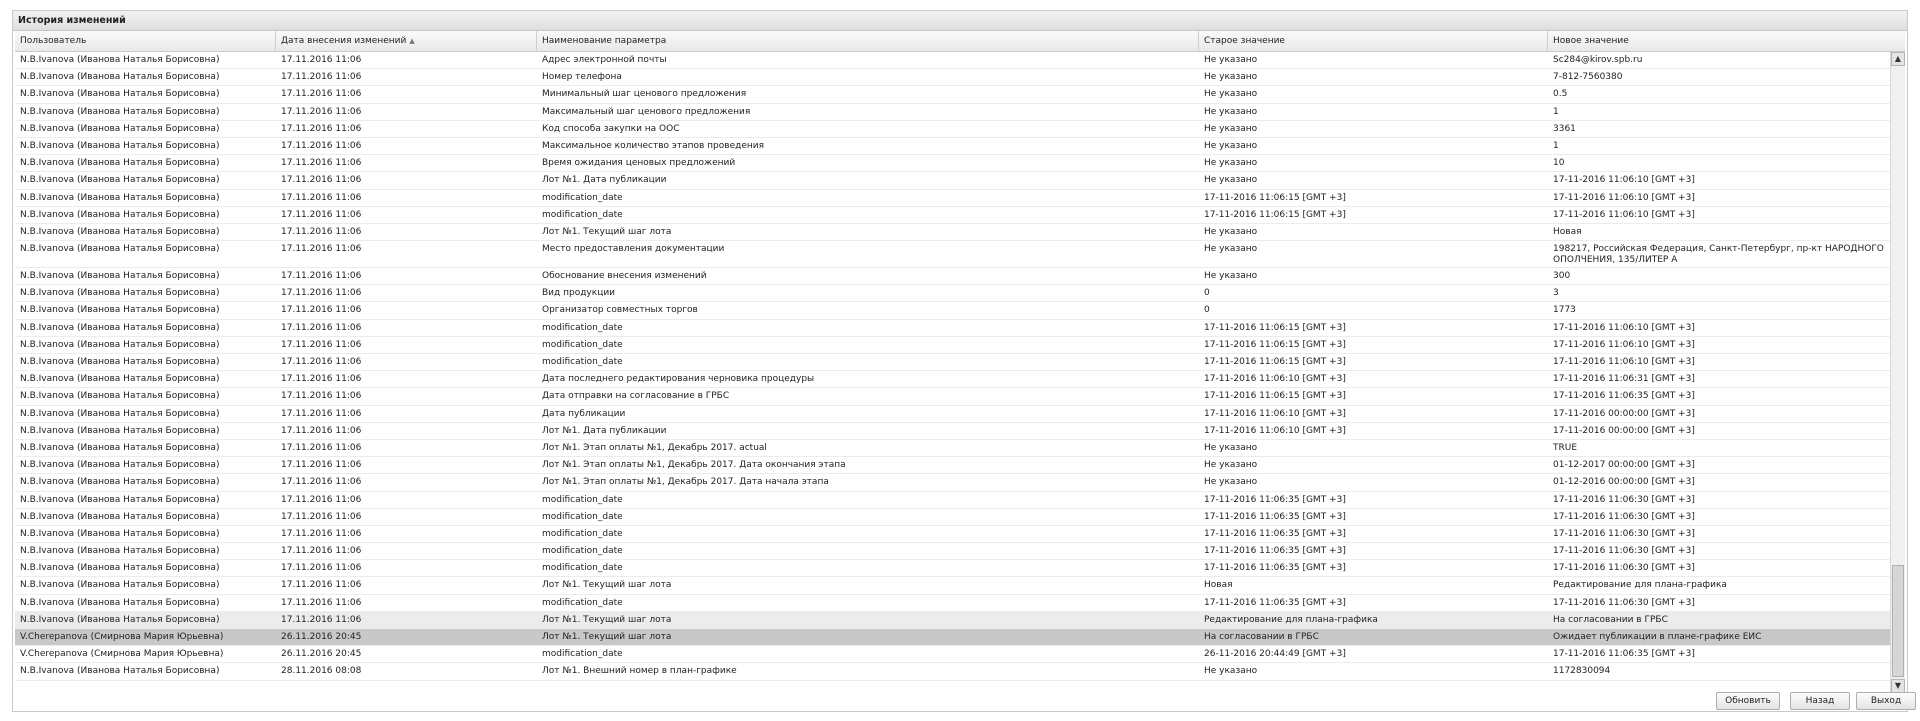 This screenshot has width=1920, height=721. Describe the element at coordinates (1207, 293) in the screenshot. I see `cell-old-value: 0` at that location.